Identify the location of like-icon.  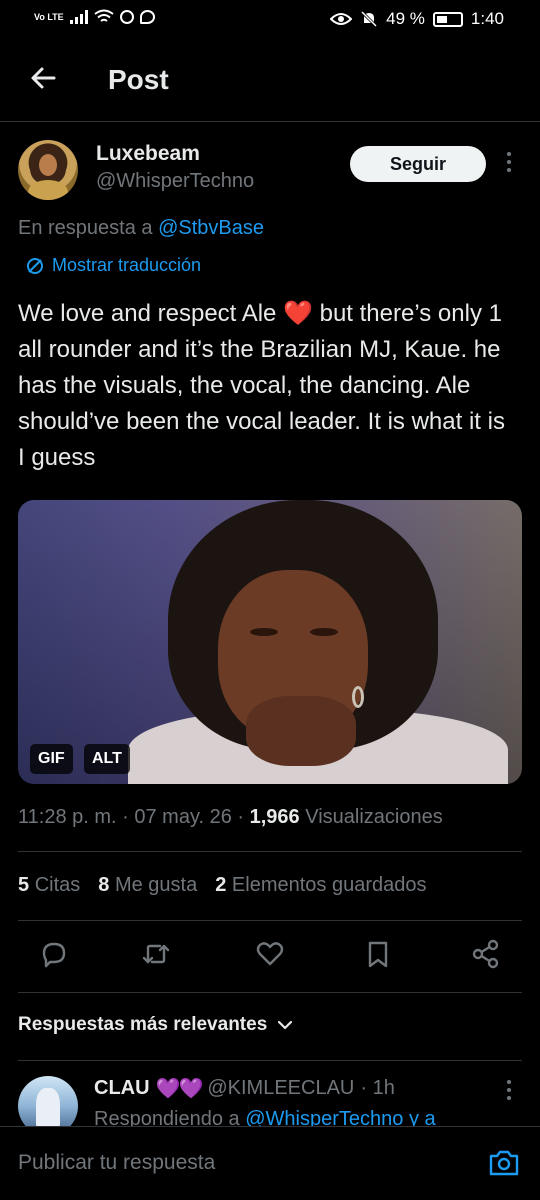
(270, 954).